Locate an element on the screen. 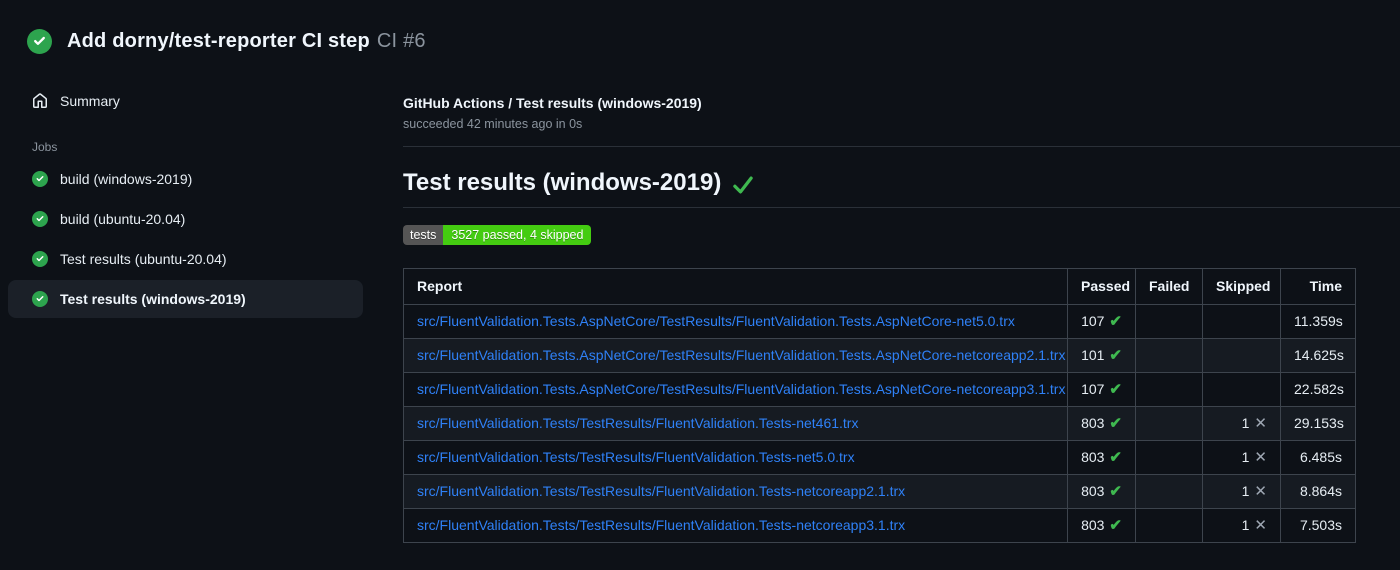 This screenshot has height=570, width=1400. sidebar-job-item: build (windows-2019) is located at coordinates (185, 179).